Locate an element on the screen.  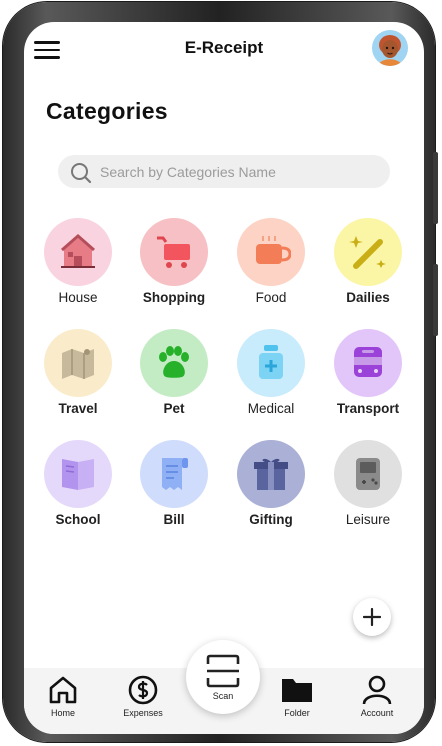
medicine-bottle-icon is located at coordinates (271, 362).